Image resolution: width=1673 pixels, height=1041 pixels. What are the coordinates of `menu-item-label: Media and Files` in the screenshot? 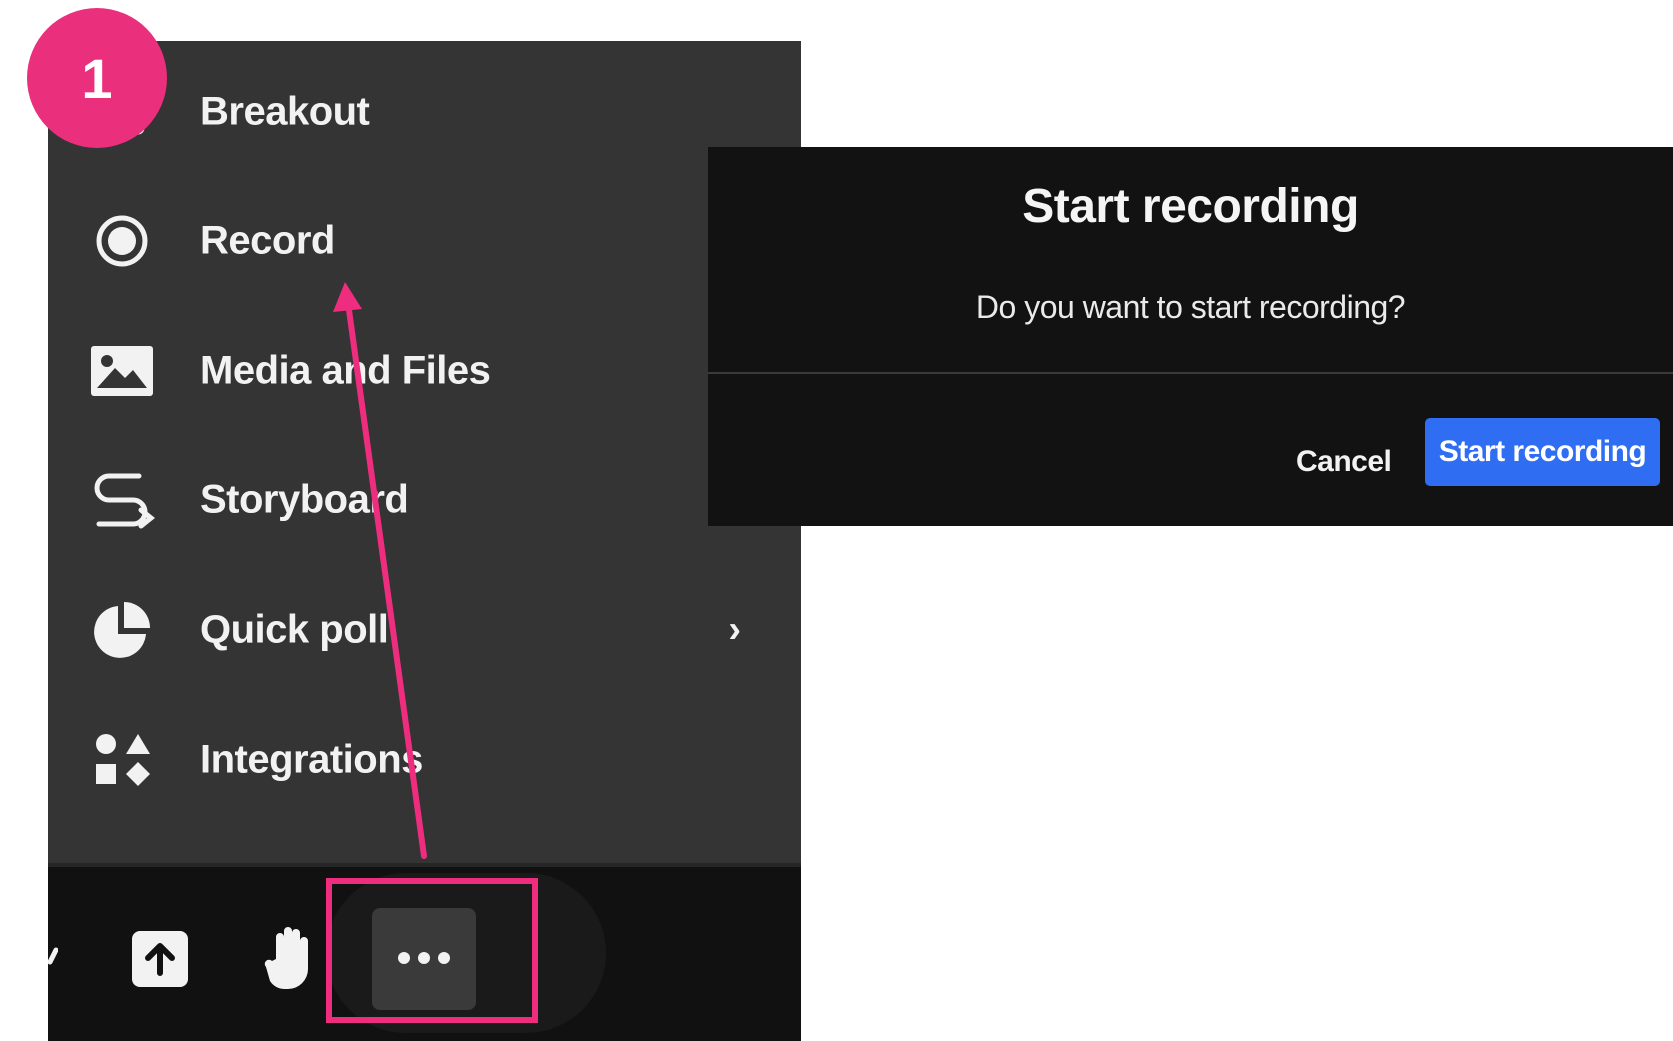 It's located at (345, 370).